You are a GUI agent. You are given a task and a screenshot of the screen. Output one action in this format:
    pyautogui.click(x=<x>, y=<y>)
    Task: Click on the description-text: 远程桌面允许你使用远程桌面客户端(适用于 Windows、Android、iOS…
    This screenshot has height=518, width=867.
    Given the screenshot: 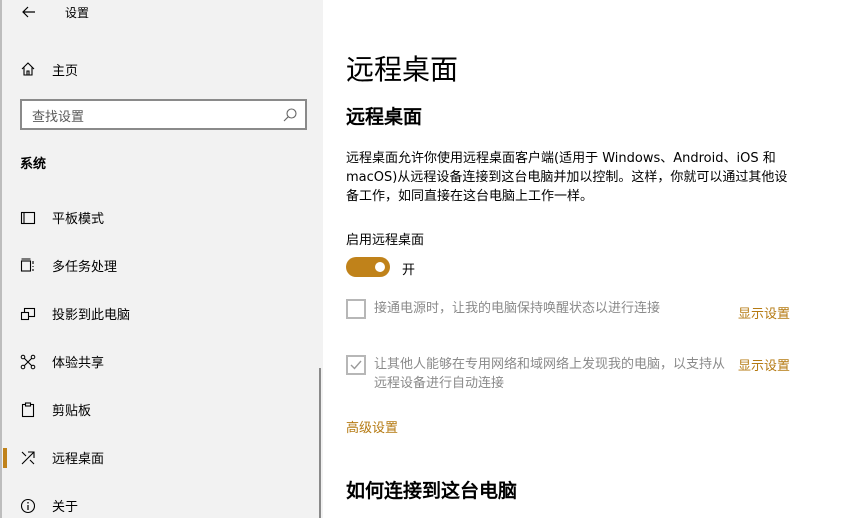 What is the action you would take?
    pyautogui.click(x=567, y=177)
    